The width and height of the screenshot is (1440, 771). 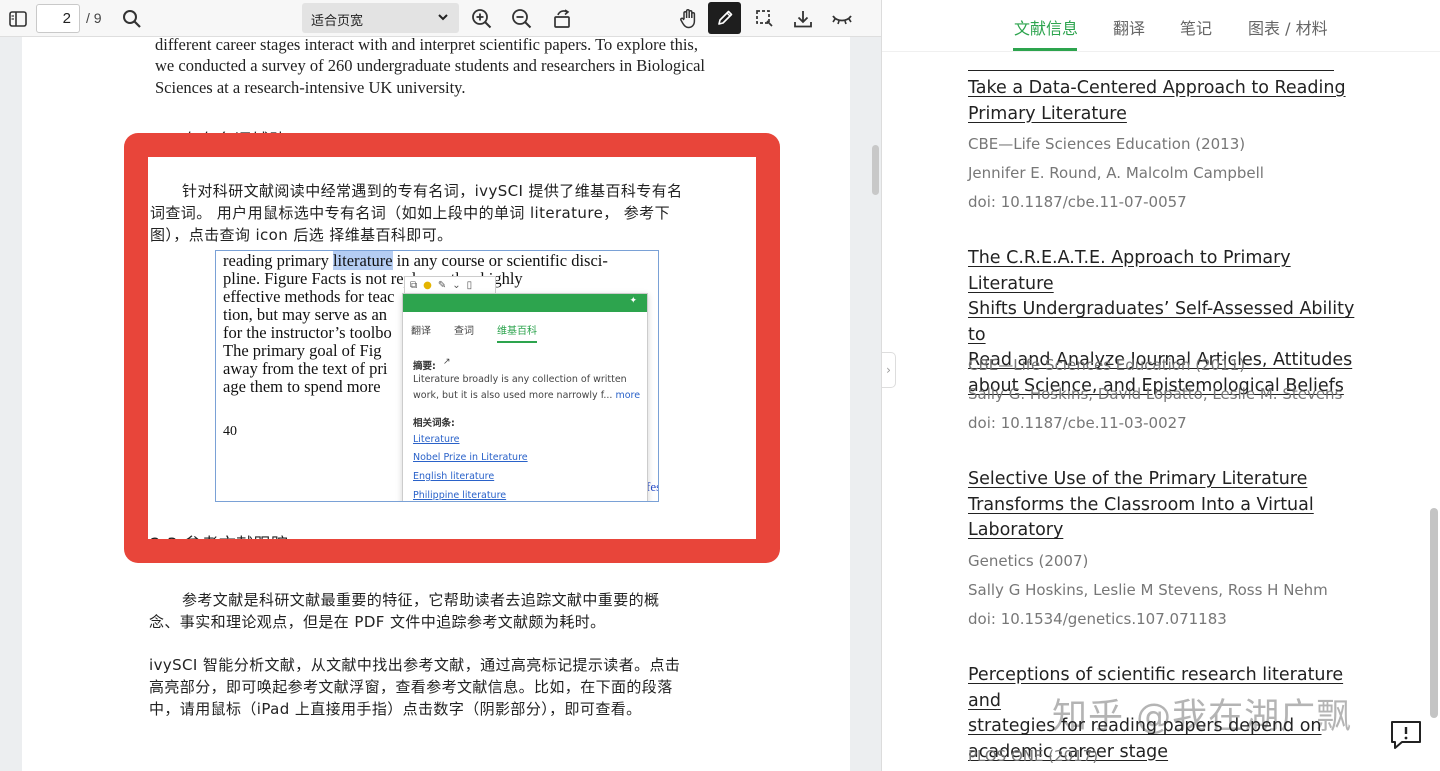 I want to click on popup-related-label: 相关词条:, so click(x=434, y=423).